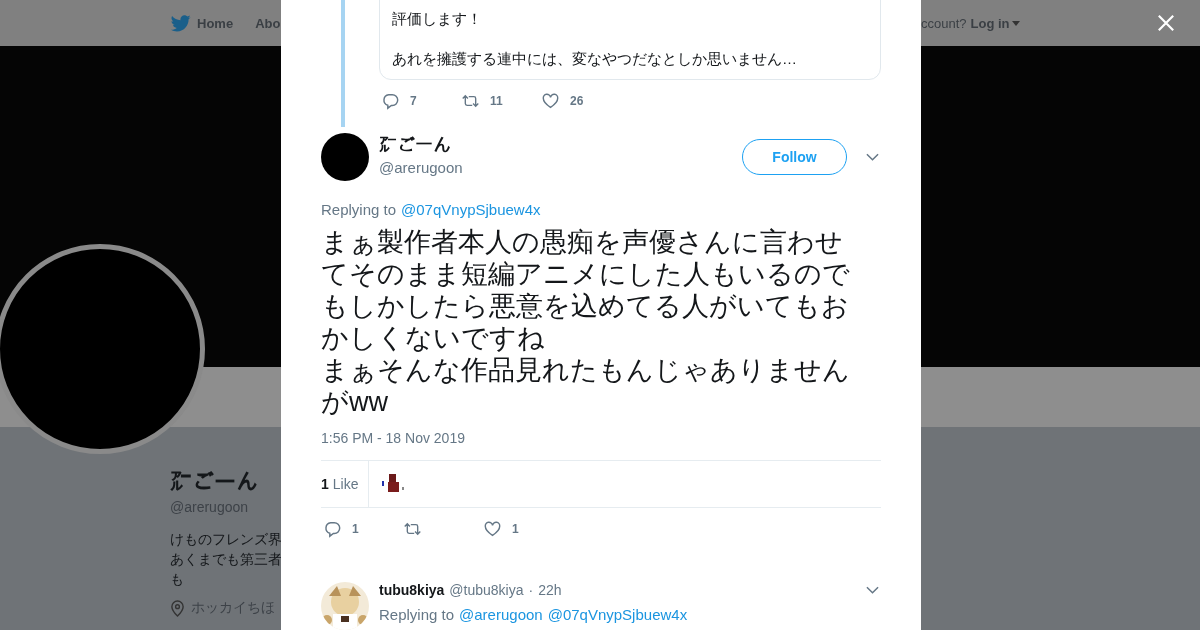  What do you see at coordinates (345, 157) in the screenshot?
I see `user-avatar` at bounding box center [345, 157].